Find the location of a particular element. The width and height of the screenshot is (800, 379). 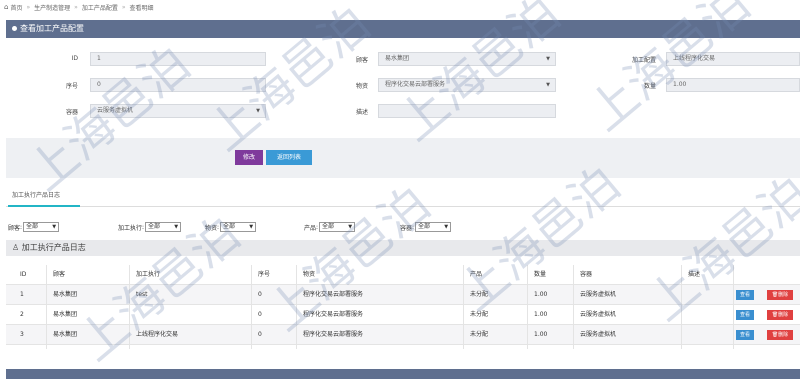

container-select: 云服务虚拟机 ▼ is located at coordinates (178, 111).